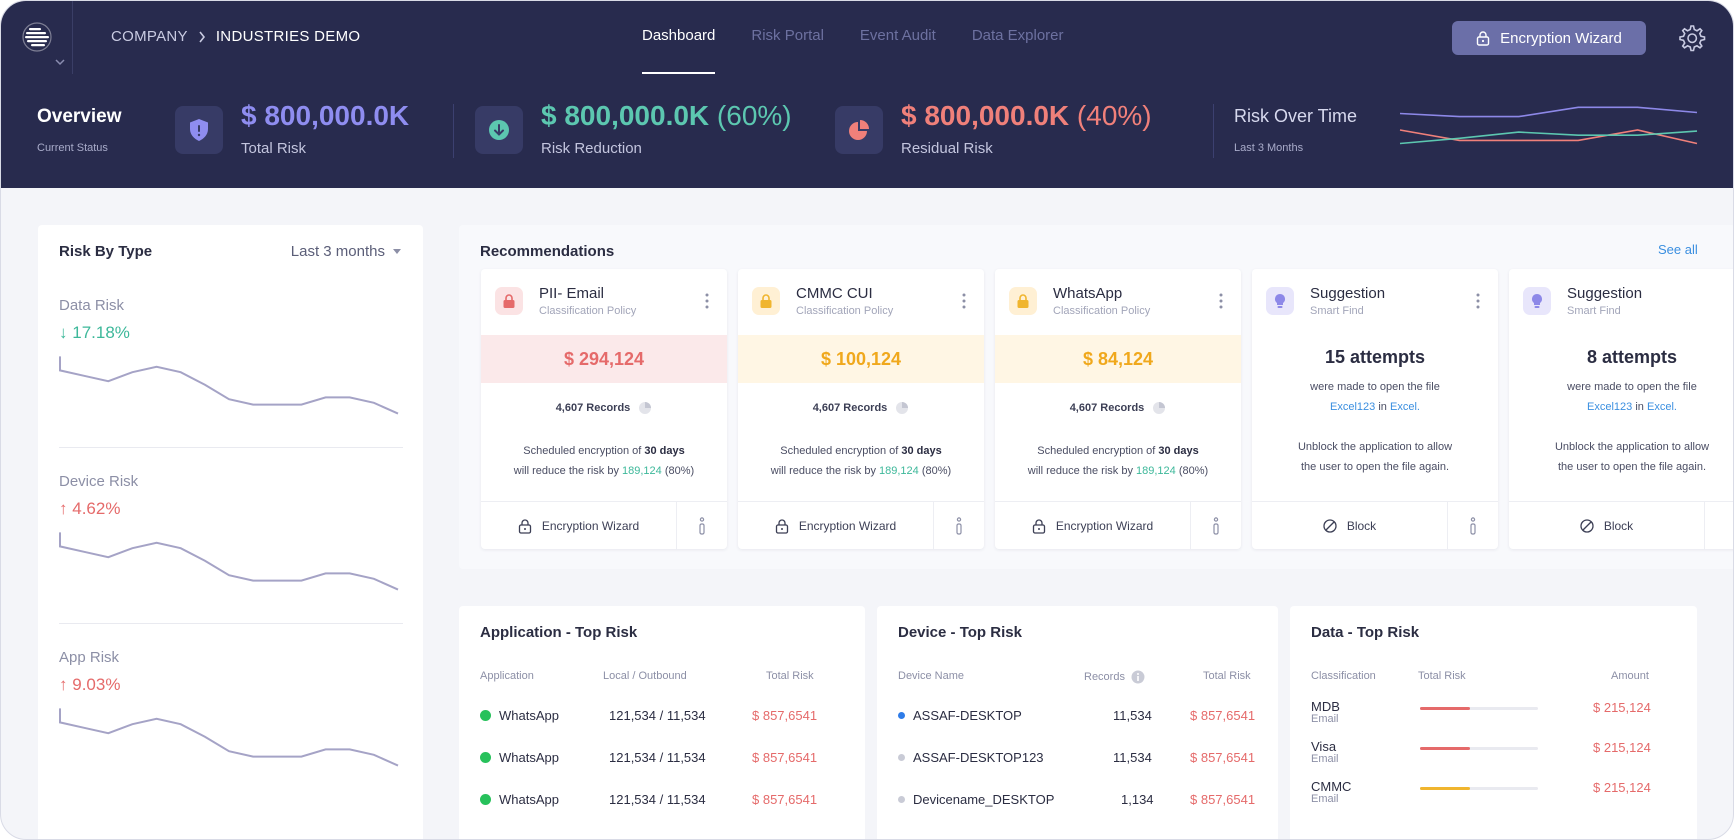 The height and width of the screenshot is (840, 1734). I want to click on table-row: Visa Email $ 215,124, so click(1493, 759).